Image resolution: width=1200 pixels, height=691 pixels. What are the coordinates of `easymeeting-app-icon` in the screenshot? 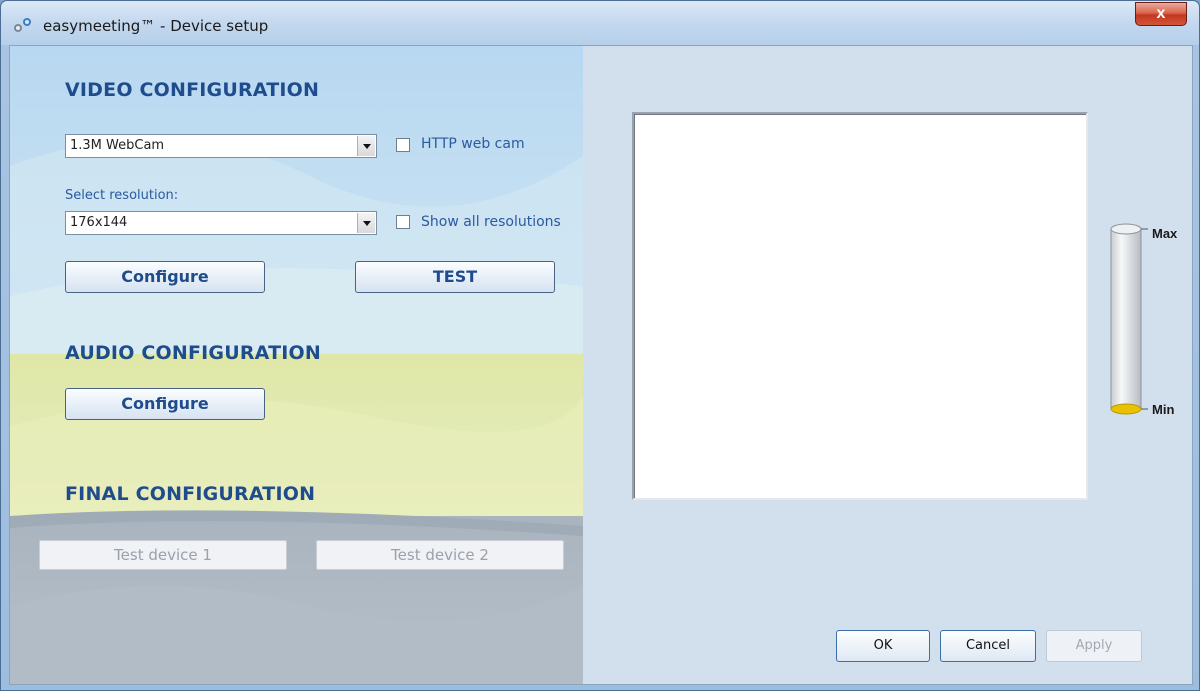 It's located at (22, 25).